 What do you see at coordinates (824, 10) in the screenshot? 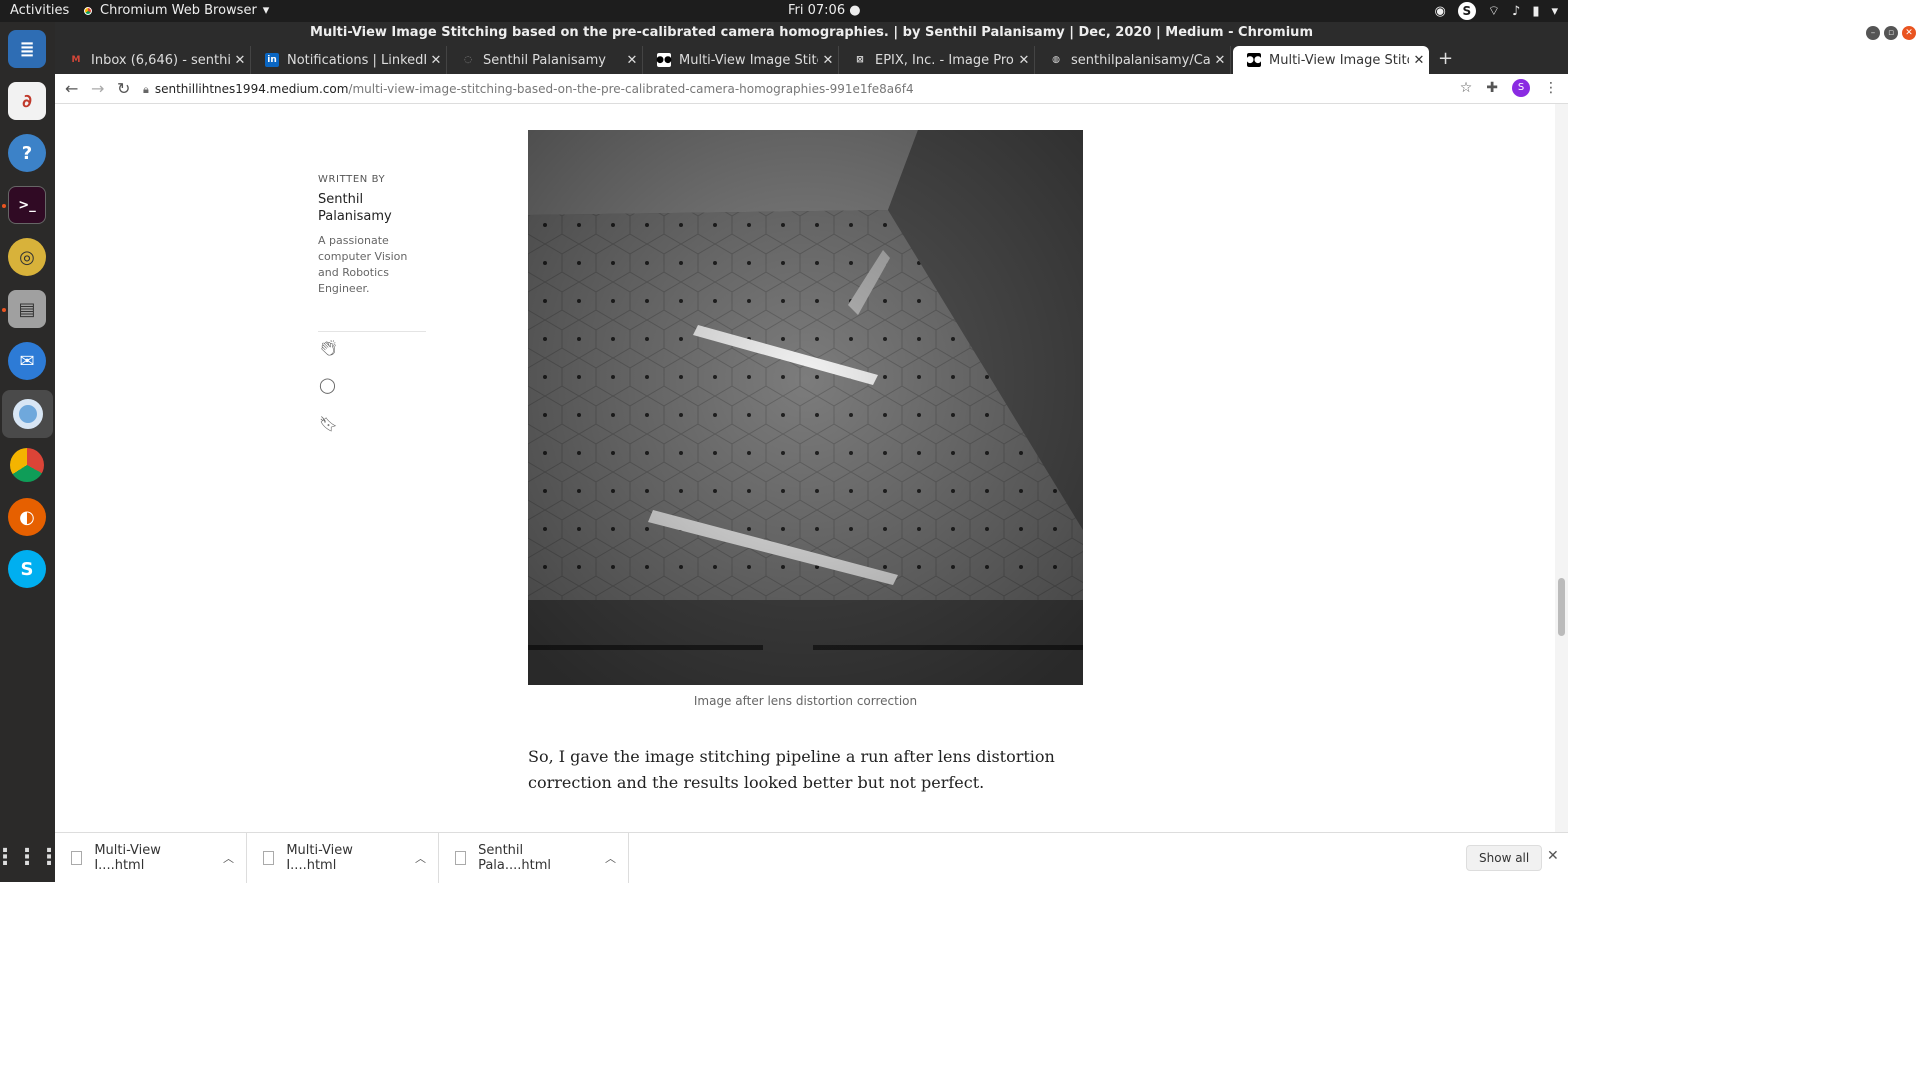
I see `clock: Fri 07:06 ●` at bounding box center [824, 10].